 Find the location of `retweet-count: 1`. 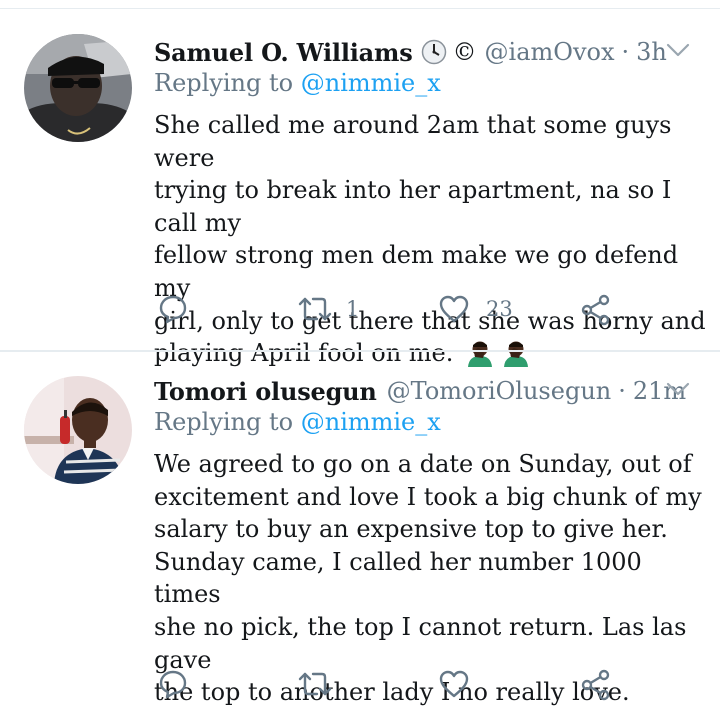

retweet-count: 1 is located at coordinates (353, 309).